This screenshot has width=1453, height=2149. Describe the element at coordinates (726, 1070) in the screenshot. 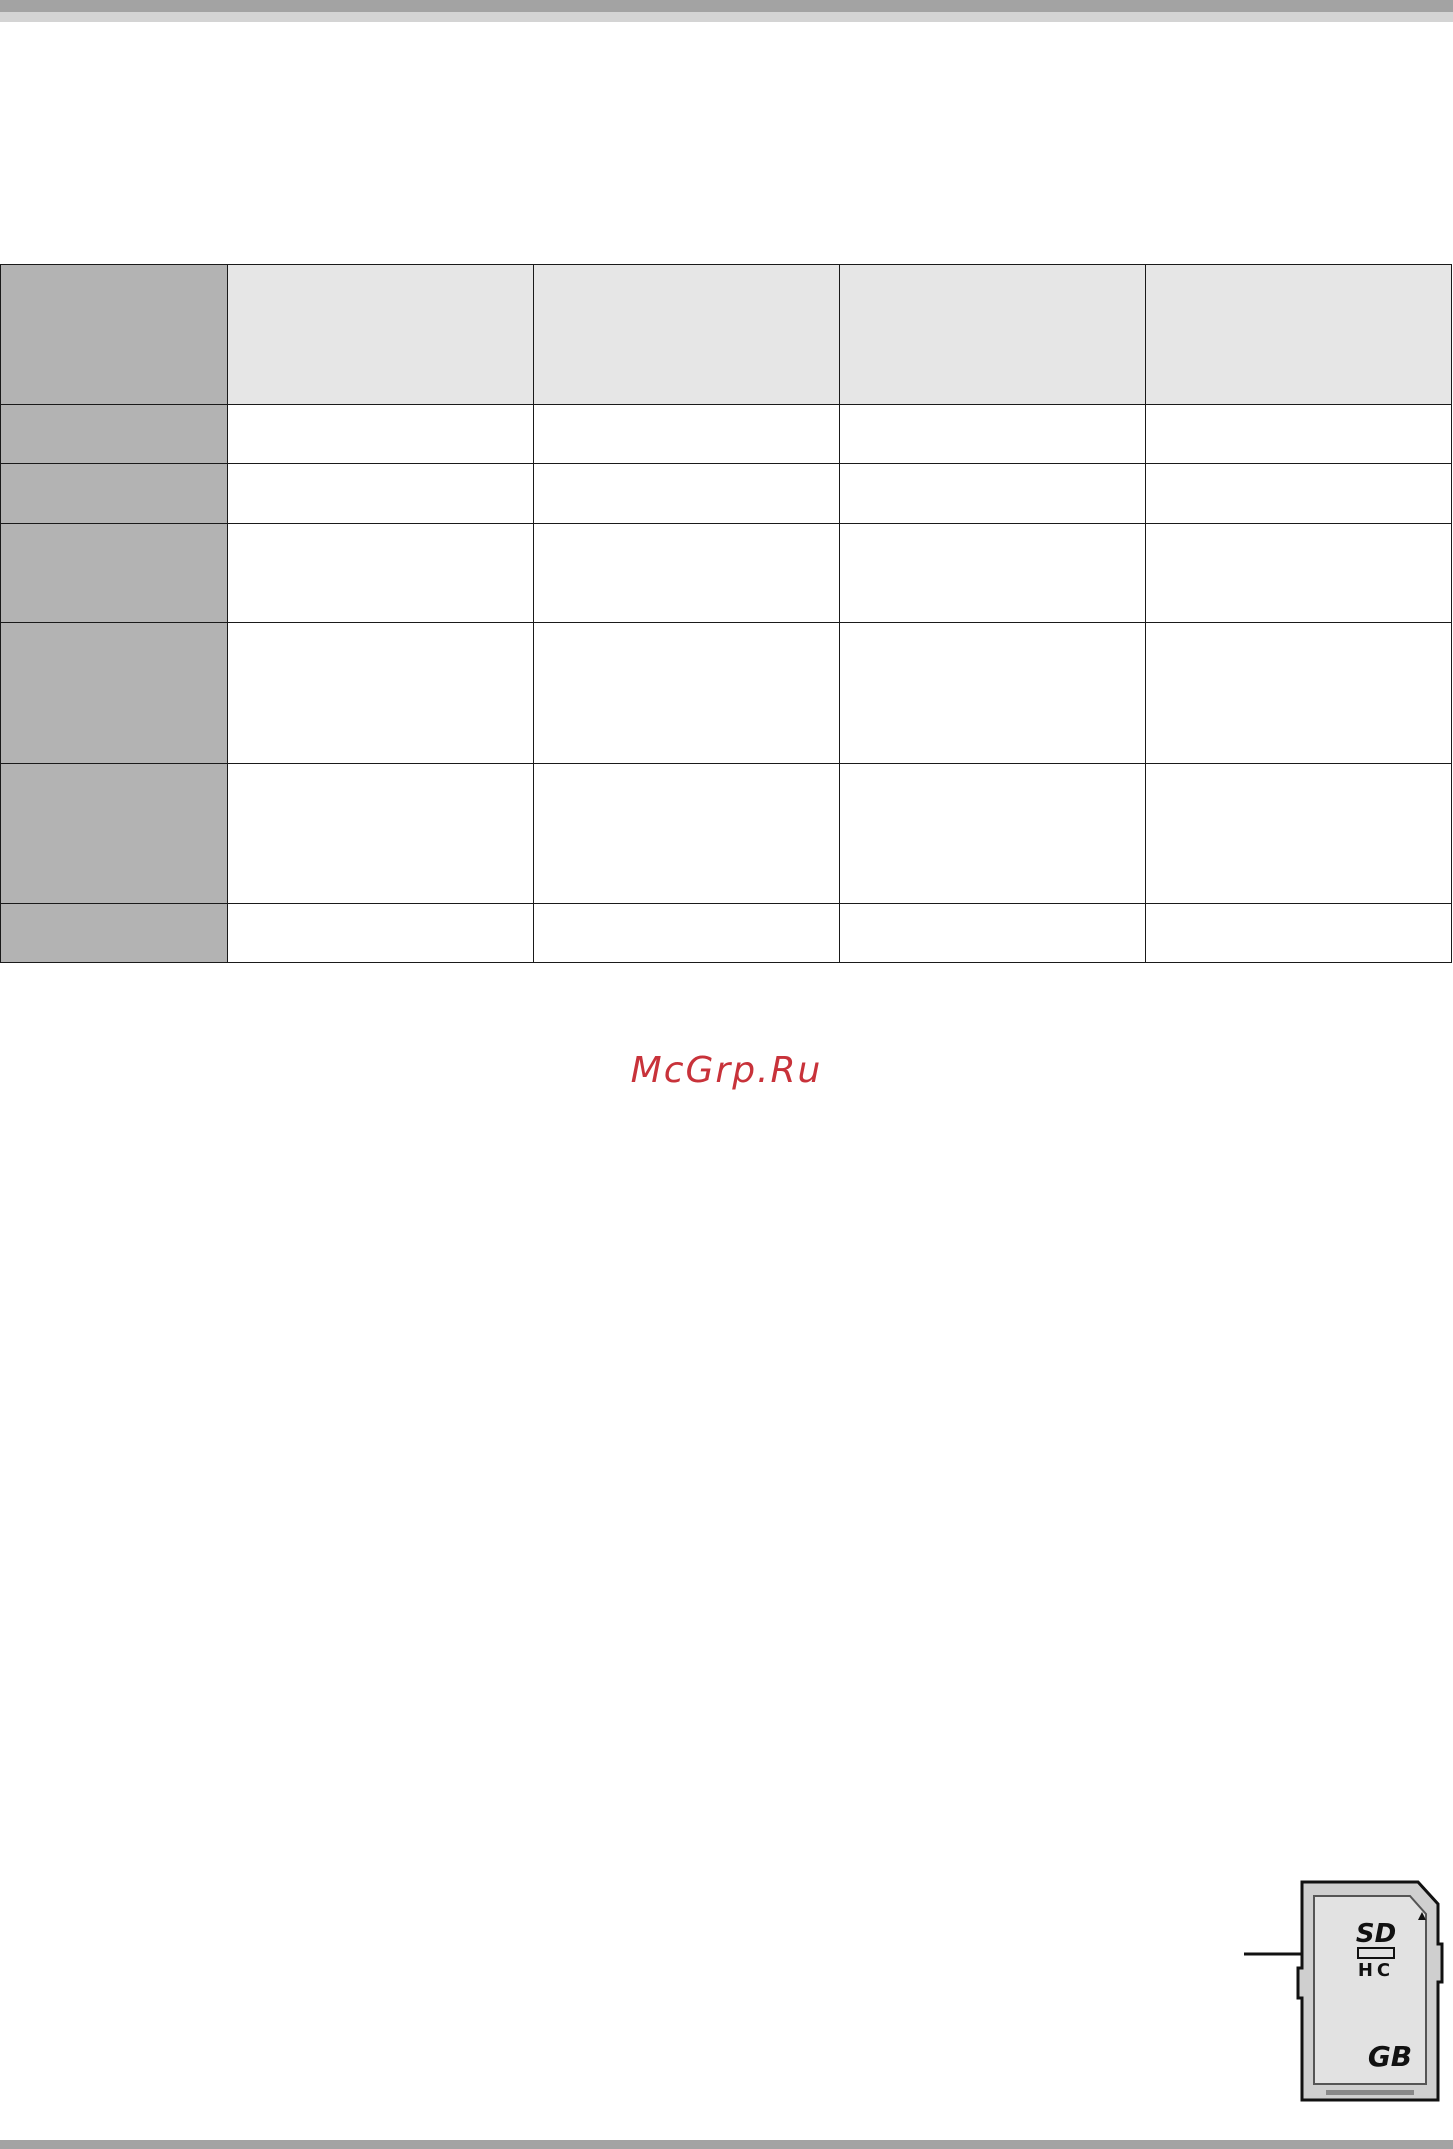

I see `watermark-text: McGrp.Ru` at that location.